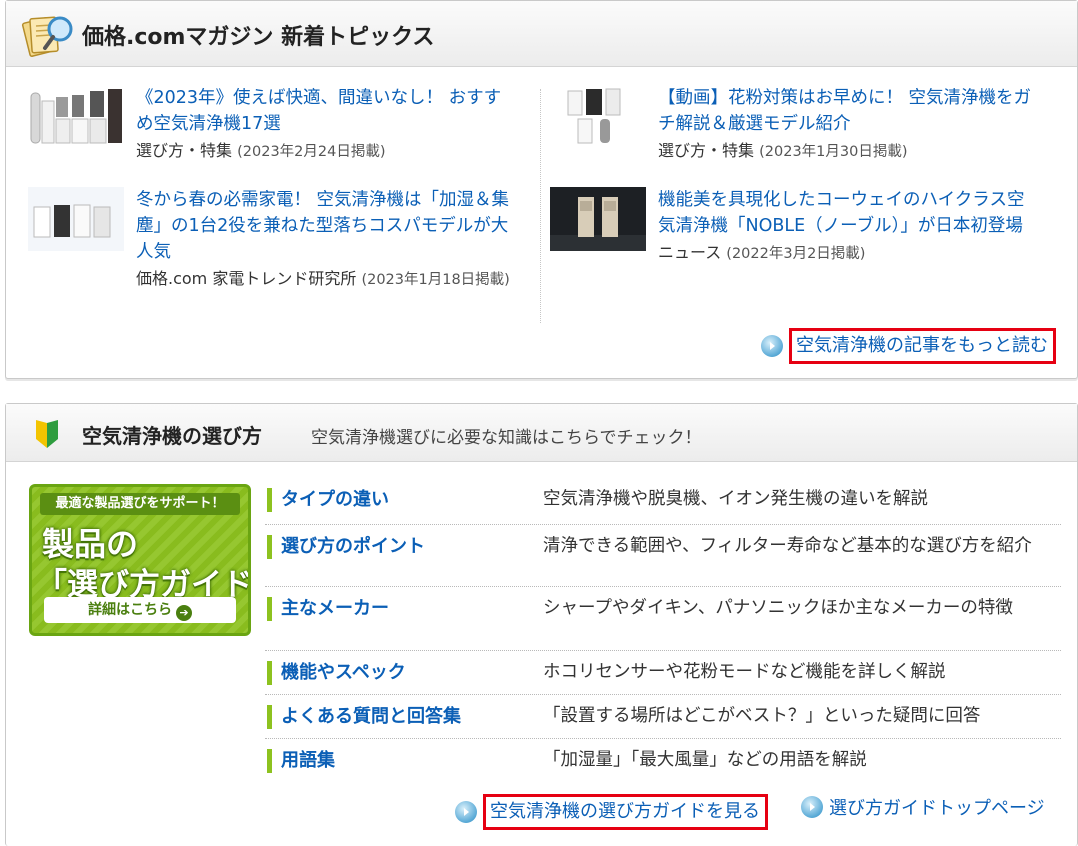 This screenshot has height=846, width=1078. Describe the element at coordinates (172, 436) in the screenshot. I see `guide-title: 空気清浄機の選び方` at that location.